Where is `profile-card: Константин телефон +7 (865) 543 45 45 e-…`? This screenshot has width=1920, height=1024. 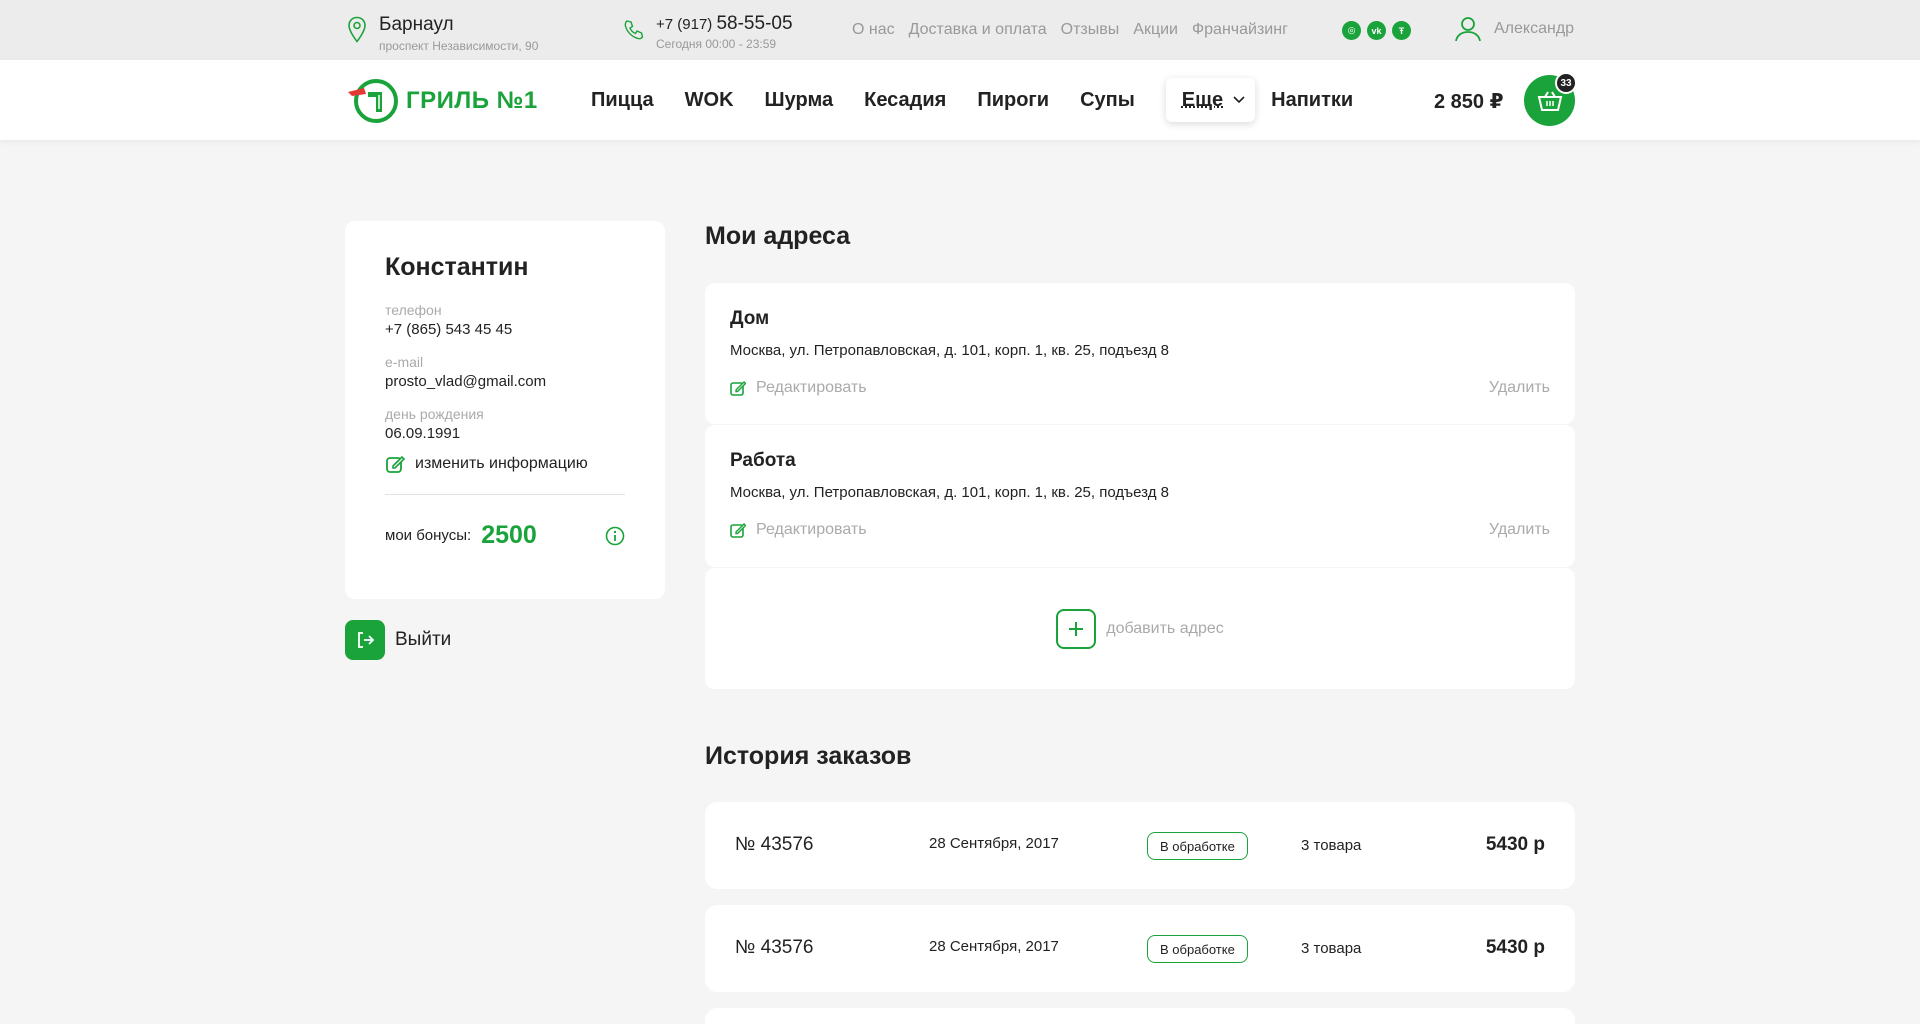 profile-card: Константин телефон +7 (865) 543 45 45 e-… is located at coordinates (505, 410).